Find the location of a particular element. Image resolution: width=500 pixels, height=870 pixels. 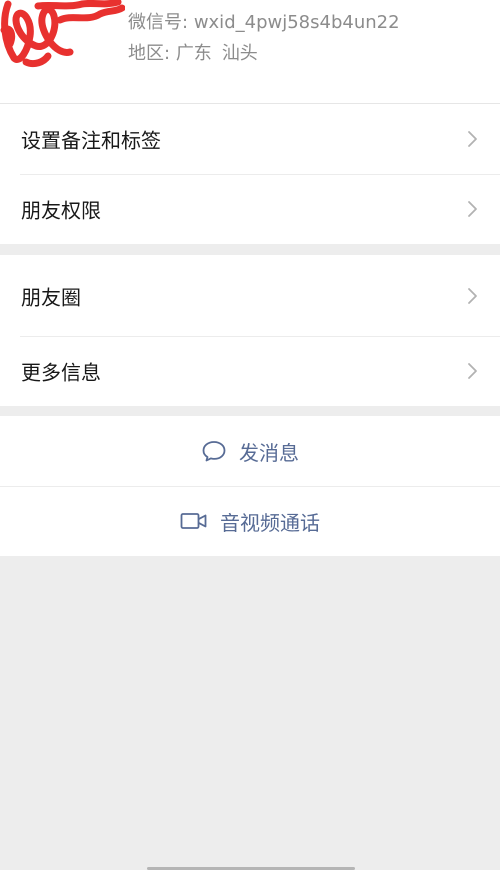

region-province: 广东 is located at coordinates (193, 53).